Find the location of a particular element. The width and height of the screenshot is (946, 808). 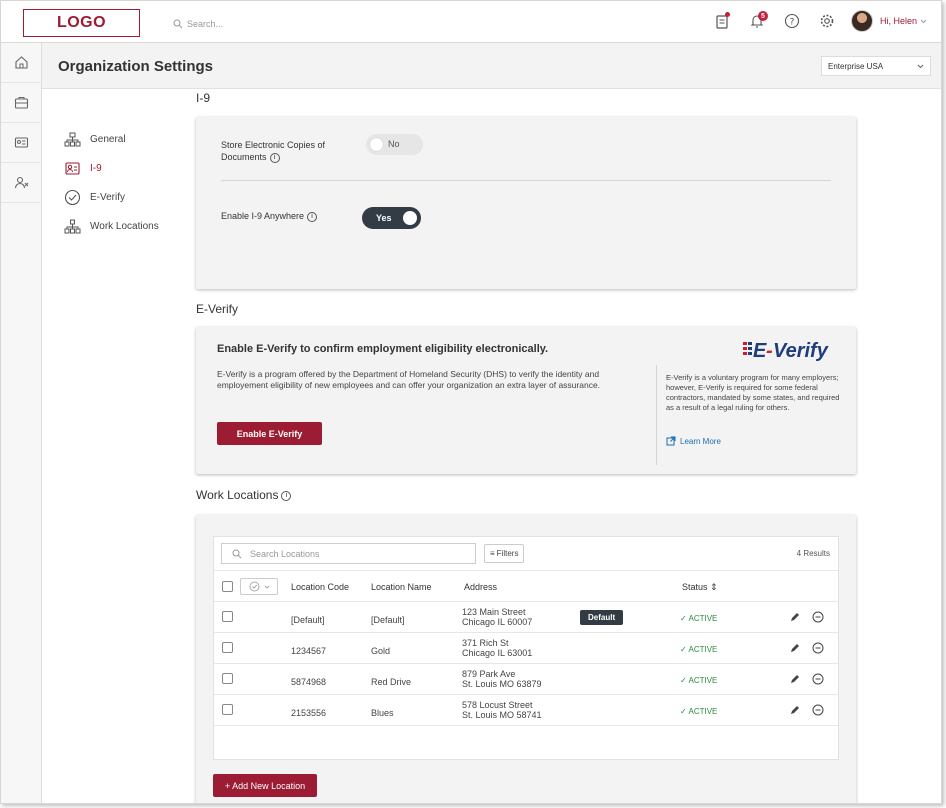

add-location-button: + Add New Location is located at coordinates (265, 785).